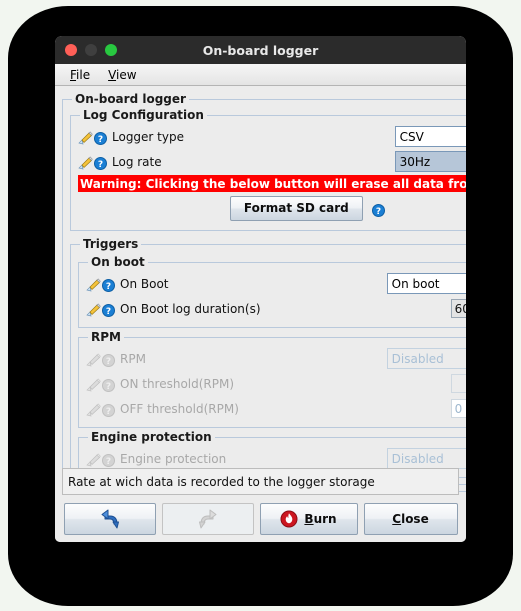 The height and width of the screenshot is (611, 521). I want to click on spinner-on-threshold: 0, so click(458, 383).